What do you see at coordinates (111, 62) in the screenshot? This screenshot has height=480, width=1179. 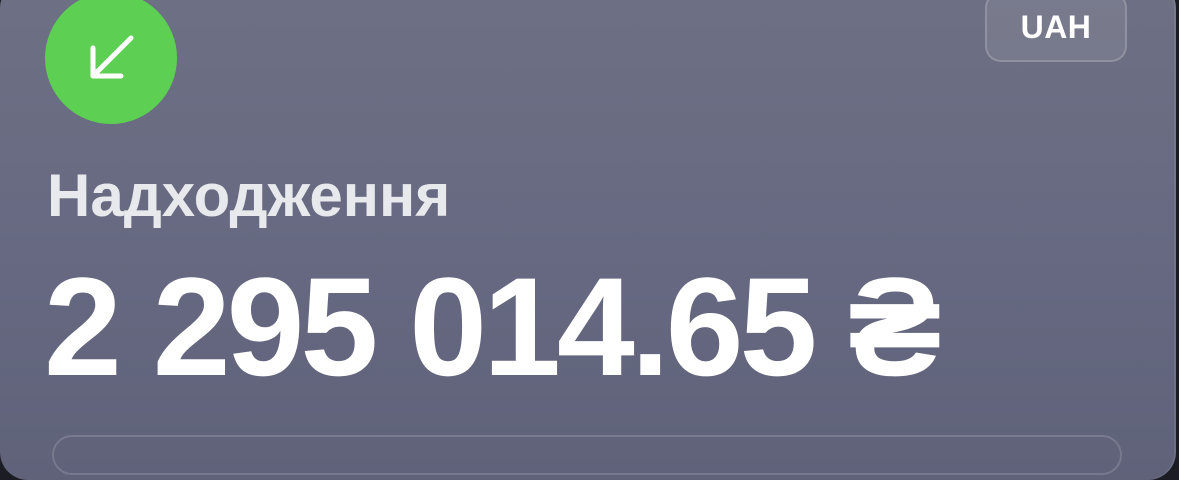 I see `arrow-down-left-icon` at bounding box center [111, 62].